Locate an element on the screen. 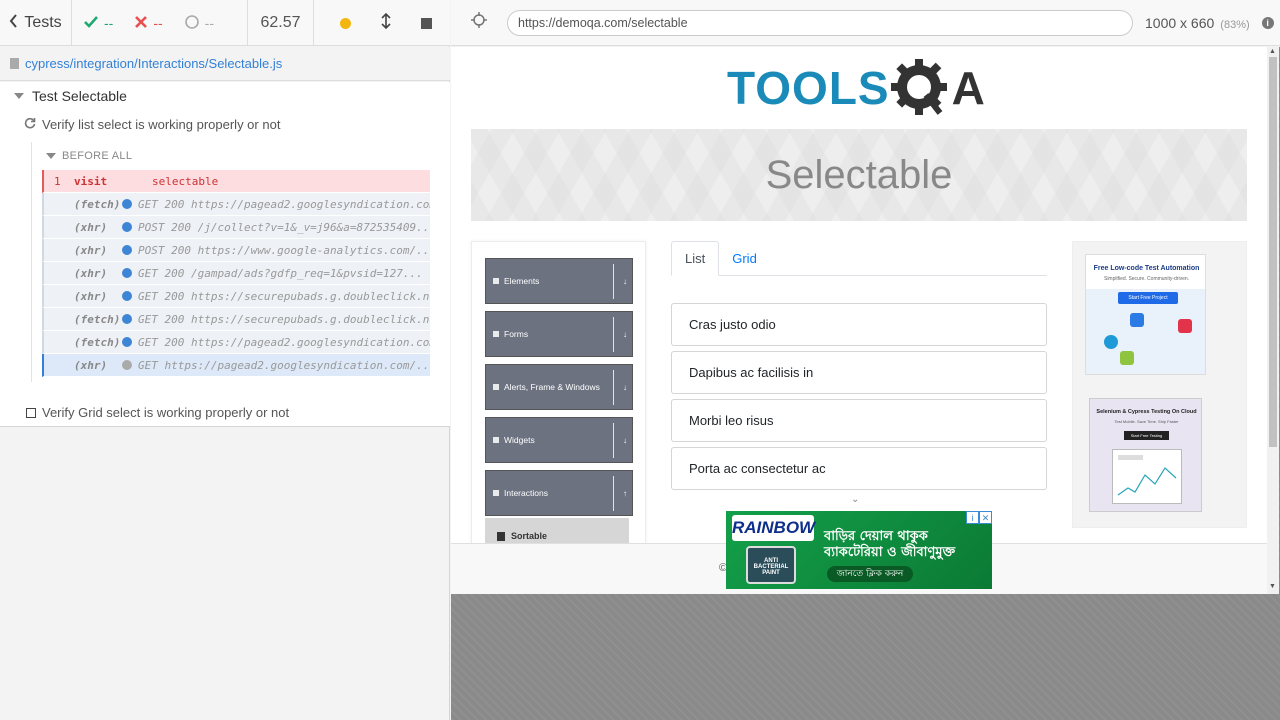  sidebar-group-elements: Elements ↓ is located at coordinates (559, 281).